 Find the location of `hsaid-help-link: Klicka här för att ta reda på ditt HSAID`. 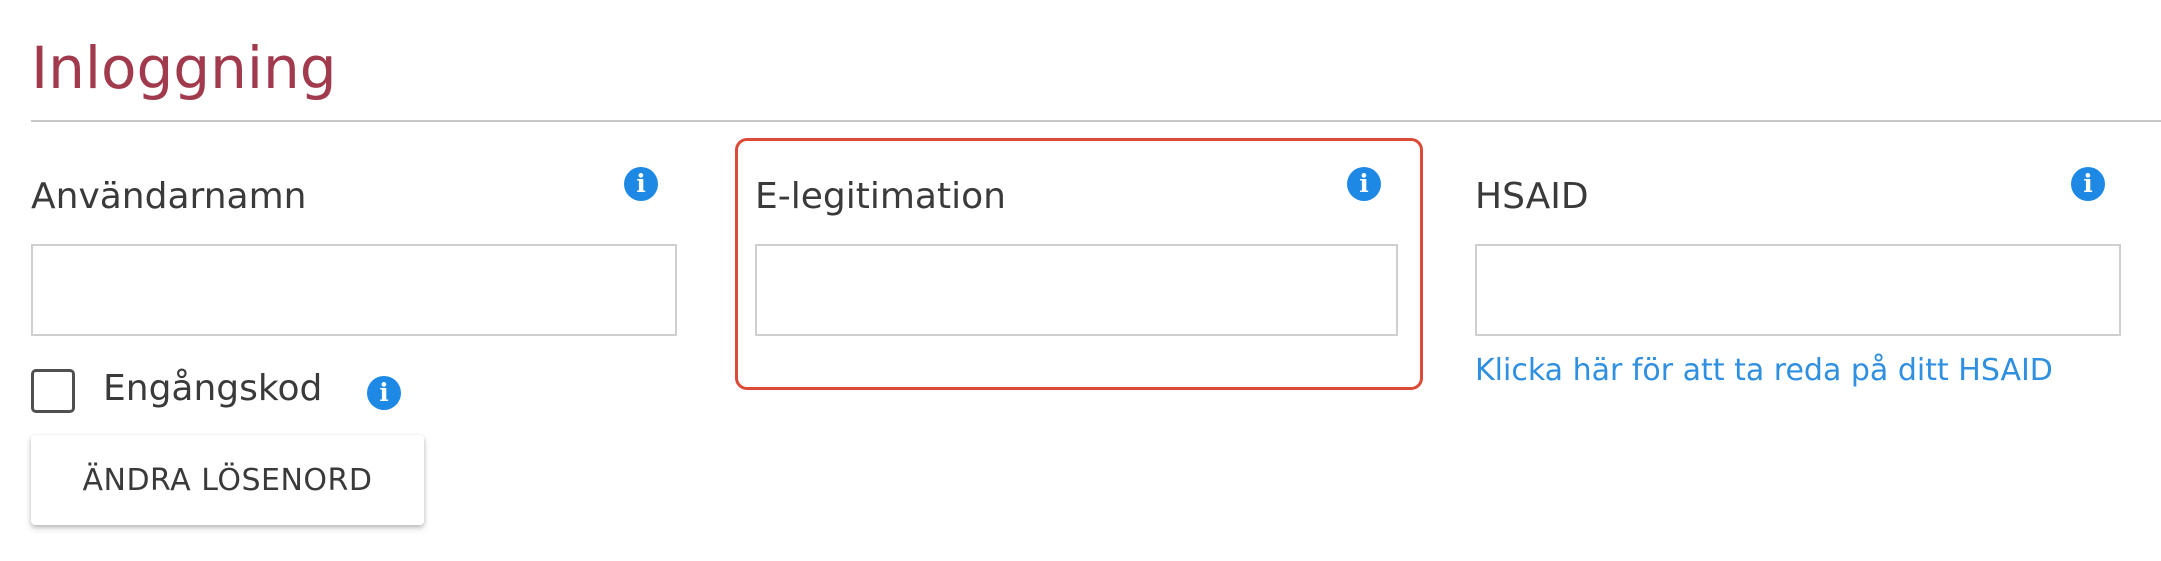

hsaid-help-link: Klicka här för att ta reda på ditt HSAID is located at coordinates (1764, 371).